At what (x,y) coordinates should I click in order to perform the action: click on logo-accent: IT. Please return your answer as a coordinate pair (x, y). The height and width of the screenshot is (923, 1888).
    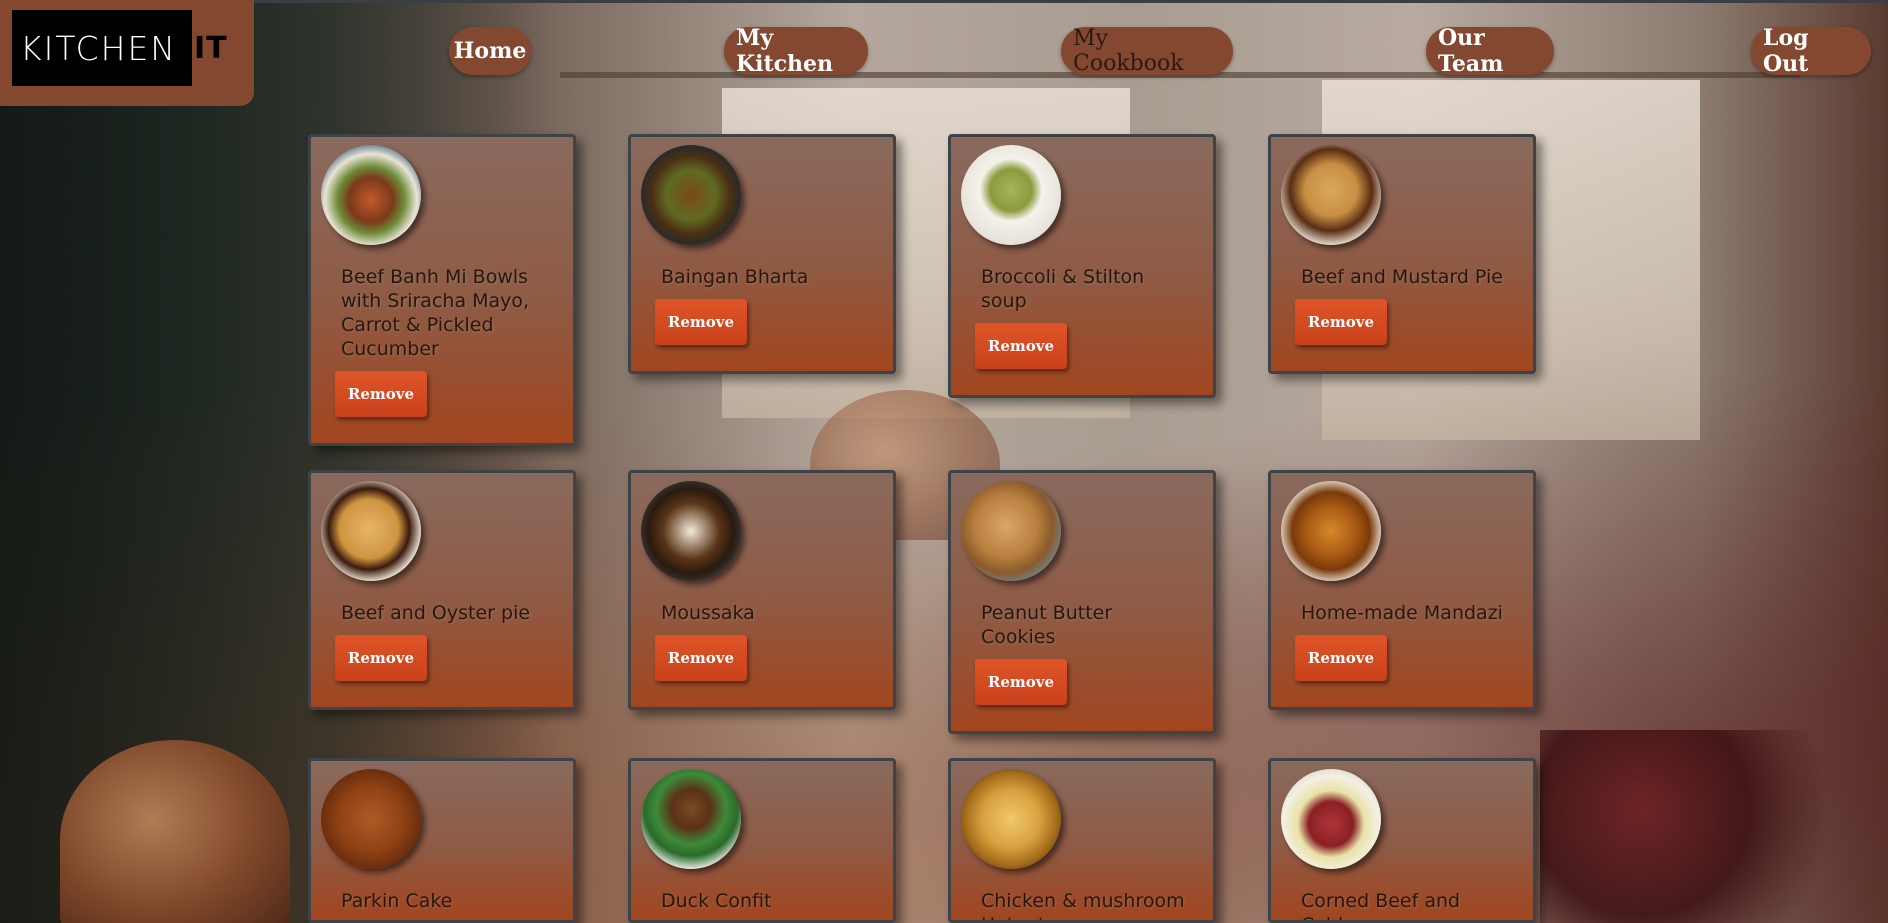
    Looking at the image, I should click on (216, 48).